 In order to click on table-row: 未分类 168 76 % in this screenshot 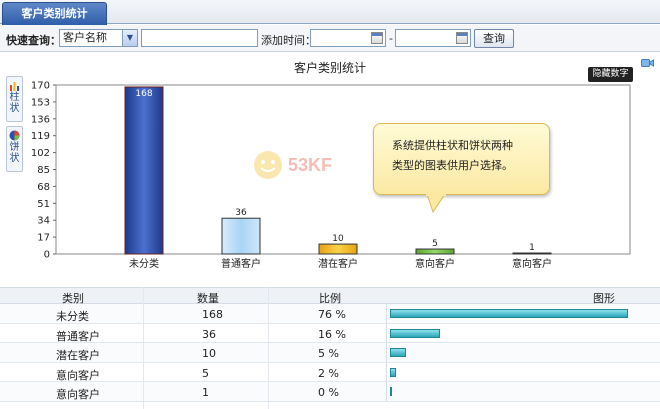, I will do `click(330, 314)`.